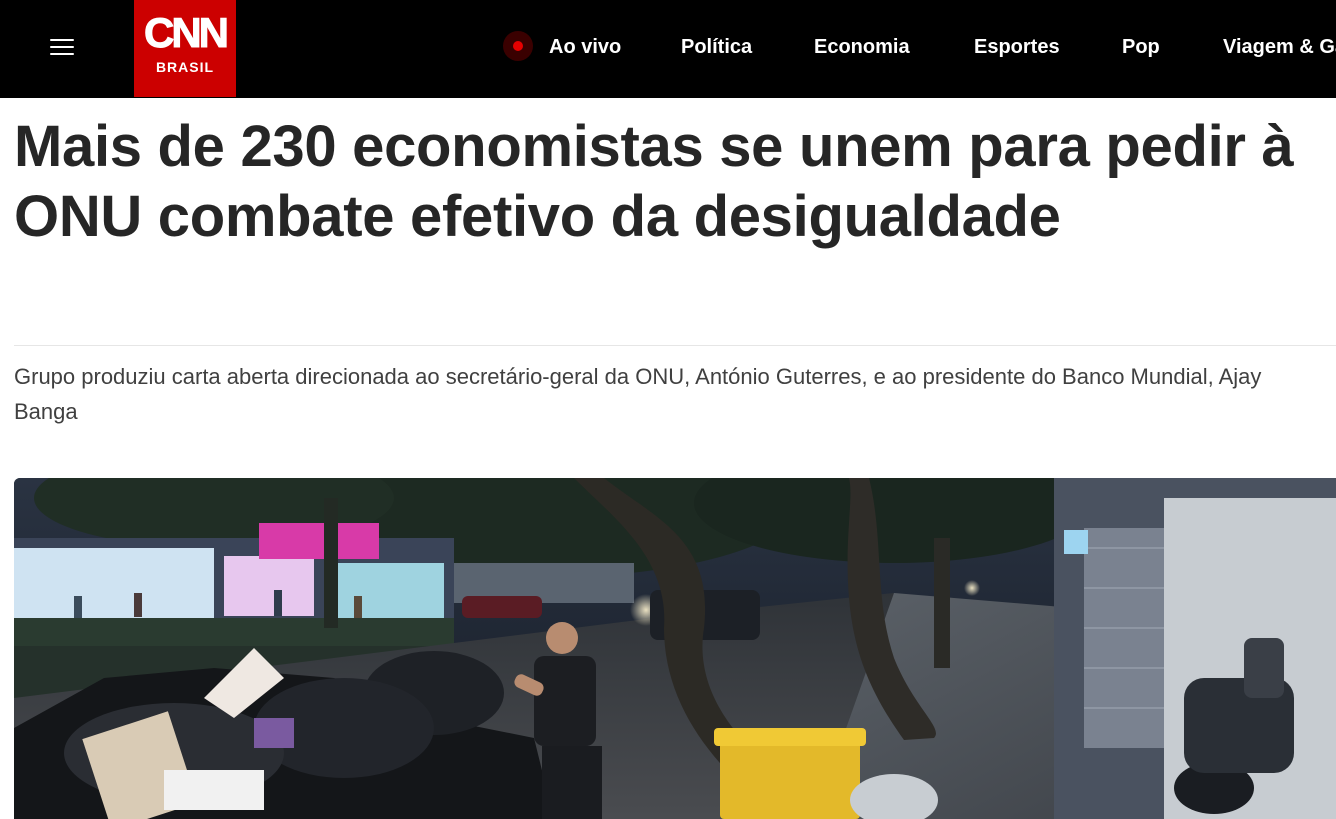 This screenshot has height=819, width=1336. Describe the element at coordinates (585, 47) in the screenshot. I see `nav-item-ao-vivo: Ao vivo` at that location.